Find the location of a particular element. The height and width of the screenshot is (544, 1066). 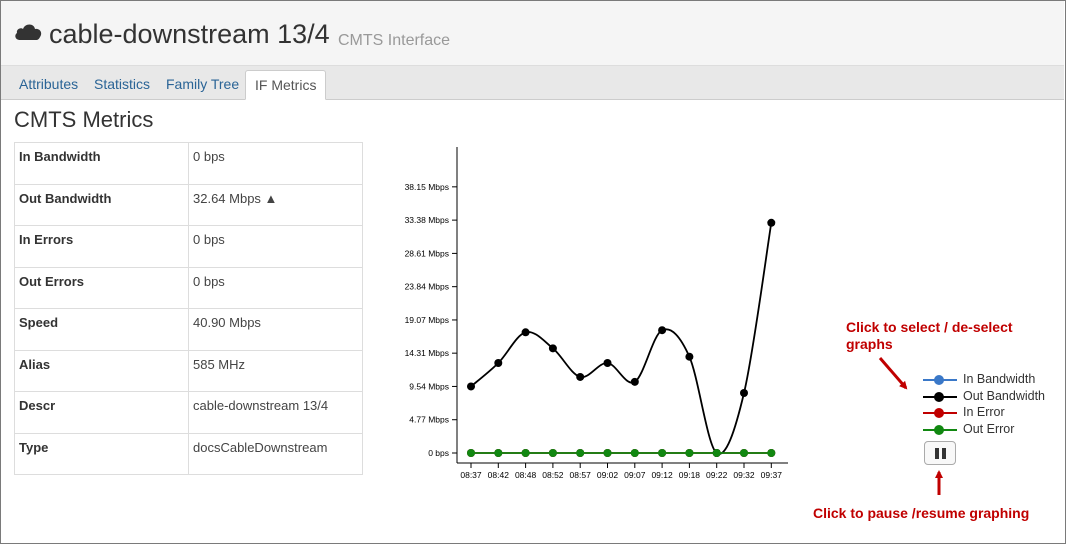

table-row: Alias 585 MHz is located at coordinates (188, 370).